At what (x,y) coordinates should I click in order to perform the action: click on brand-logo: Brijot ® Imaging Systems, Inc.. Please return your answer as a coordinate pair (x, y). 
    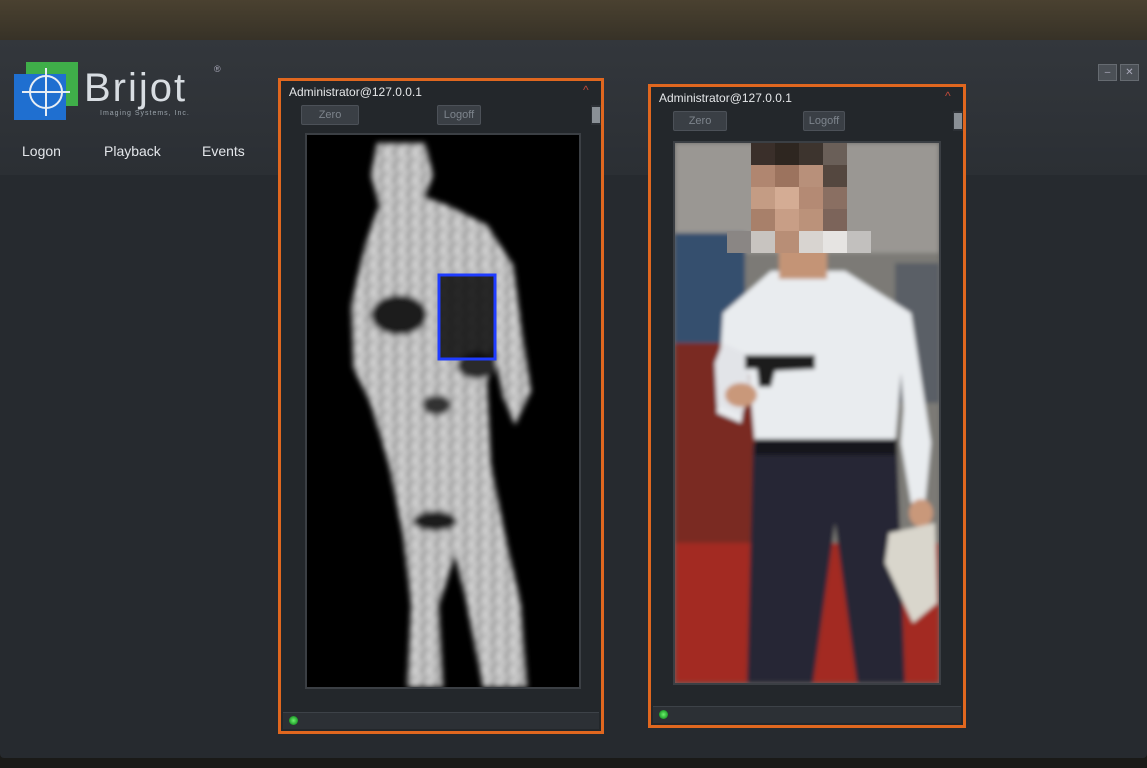
    Looking at the image, I should click on (119, 94).